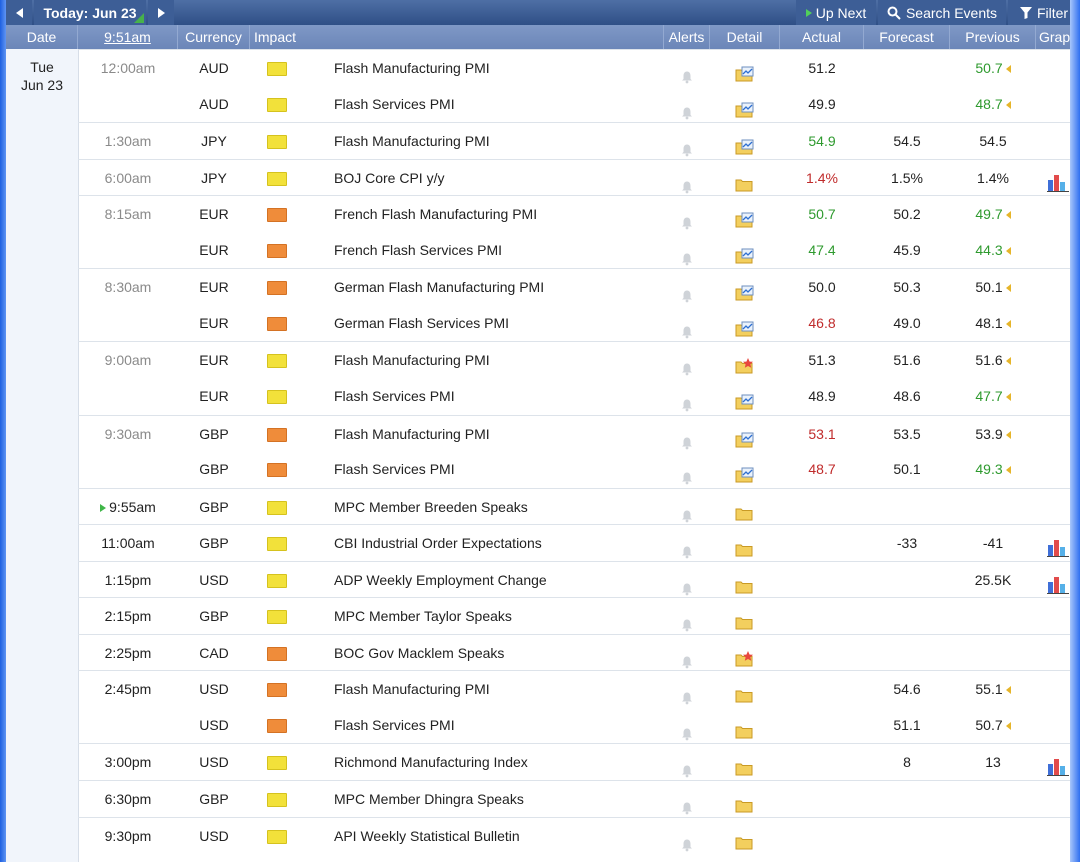 This screenshot has height=862, width=1080. I want to click on header-currency: Currency, so click(214, 37).